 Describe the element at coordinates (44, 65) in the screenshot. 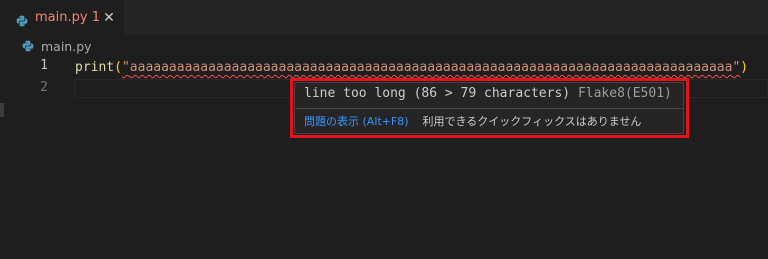

I see `line-number: 1` at that location.